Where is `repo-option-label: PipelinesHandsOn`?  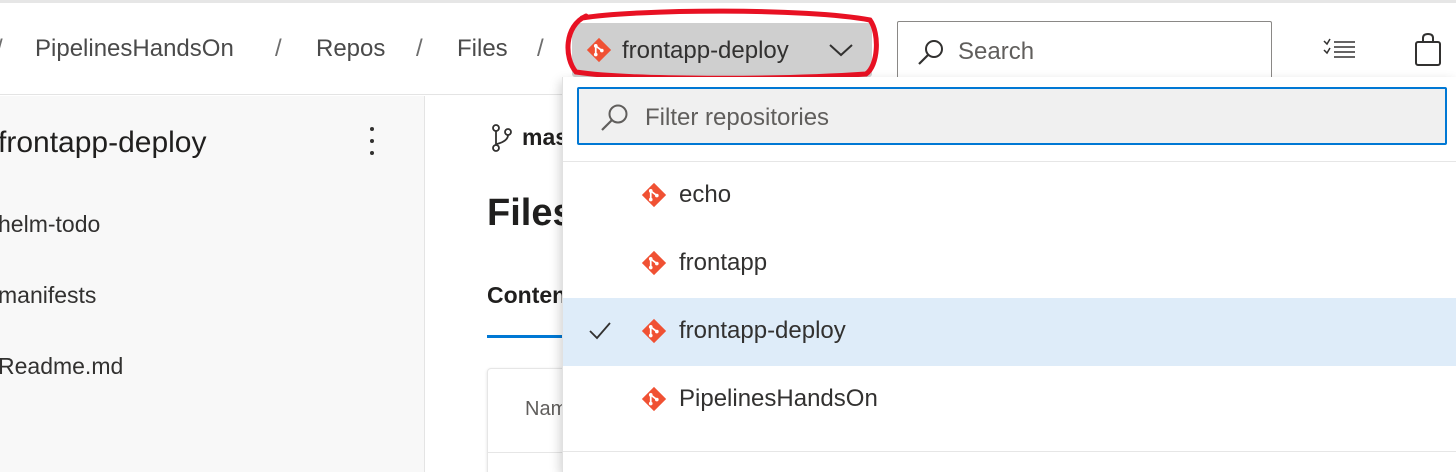
repo-option-label: PipelinesHandsOn is located at coordinates (778, 398).